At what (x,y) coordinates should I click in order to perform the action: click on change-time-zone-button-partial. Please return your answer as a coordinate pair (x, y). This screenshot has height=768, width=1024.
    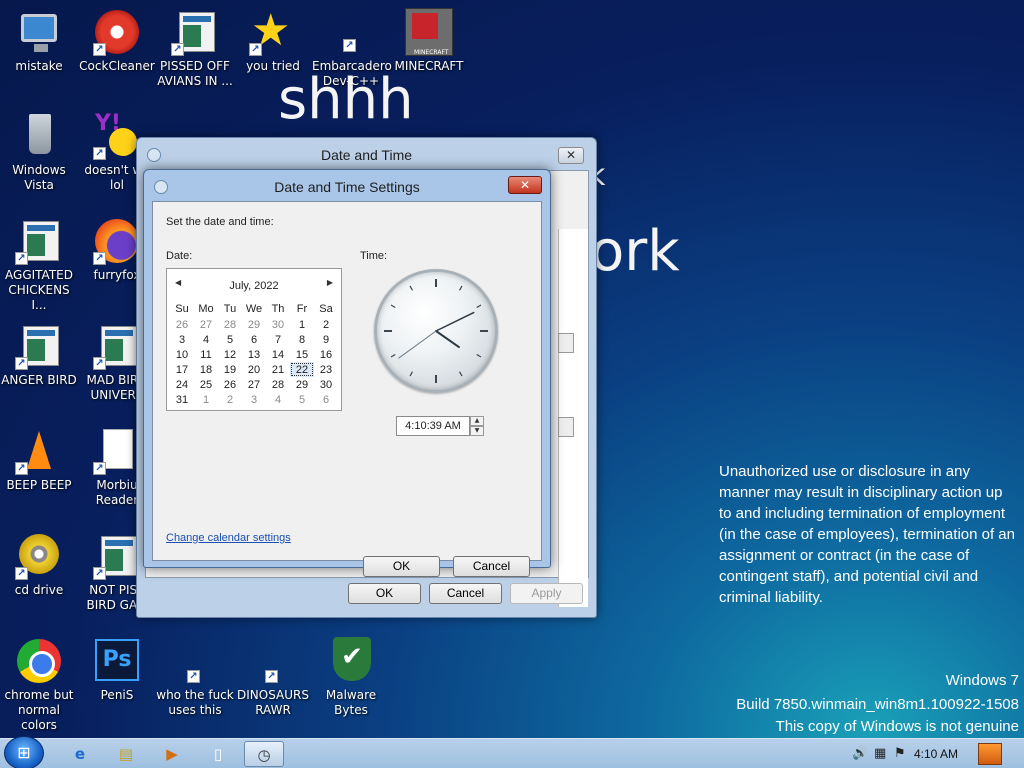
    Looking at the image, I should click on (566, 427).